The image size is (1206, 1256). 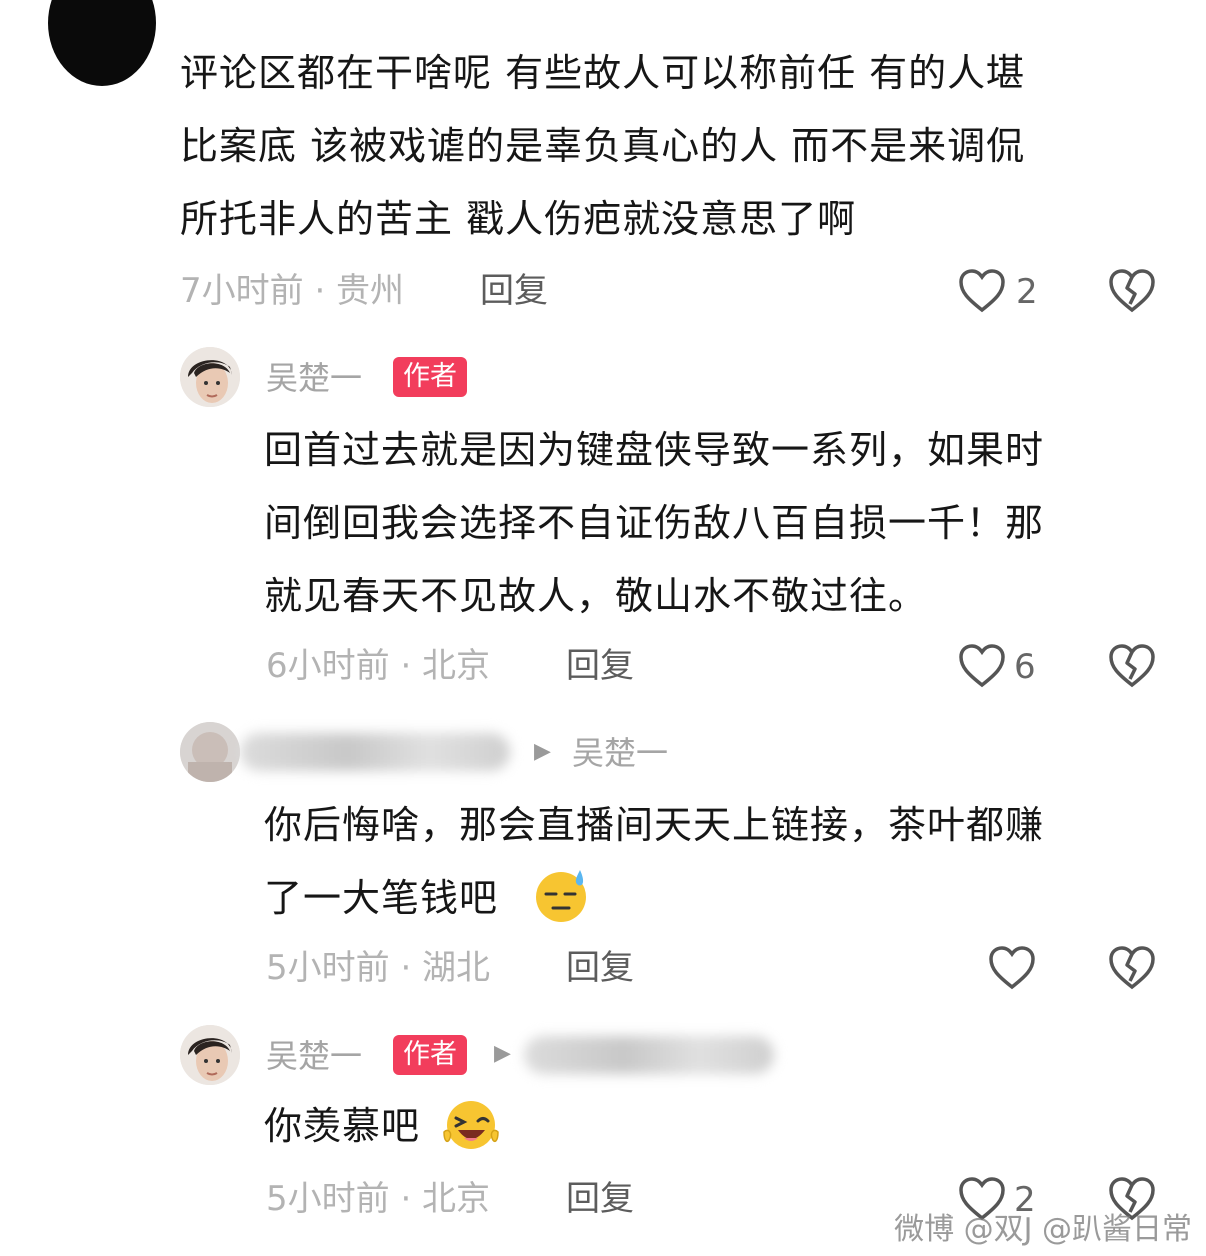 I want to click on comment-line: 所托非人的苦主 戳人伤疤就没意思了啊, so click(x=518, y=219).